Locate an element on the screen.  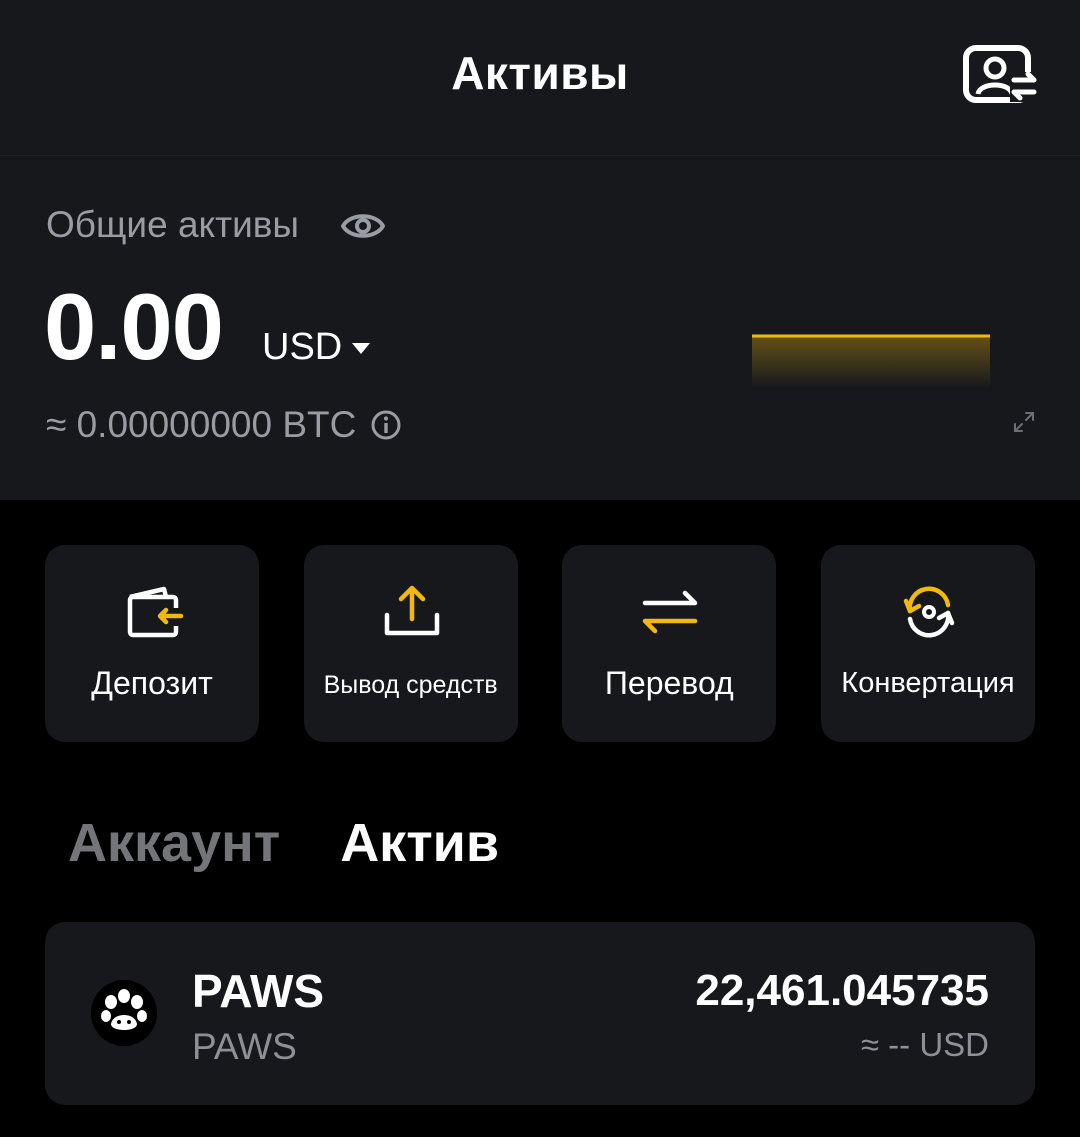
convert-label: Конвертация is located at coordinates (928, 683).